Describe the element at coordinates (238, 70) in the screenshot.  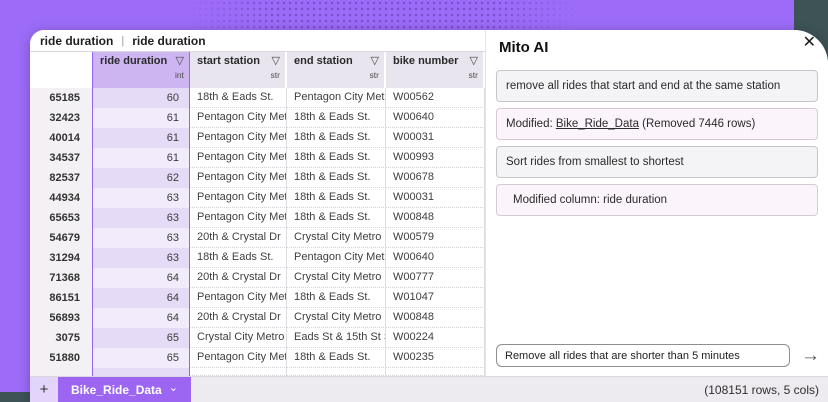
I see `column-header-start-station: start station ▽ str` at that location.